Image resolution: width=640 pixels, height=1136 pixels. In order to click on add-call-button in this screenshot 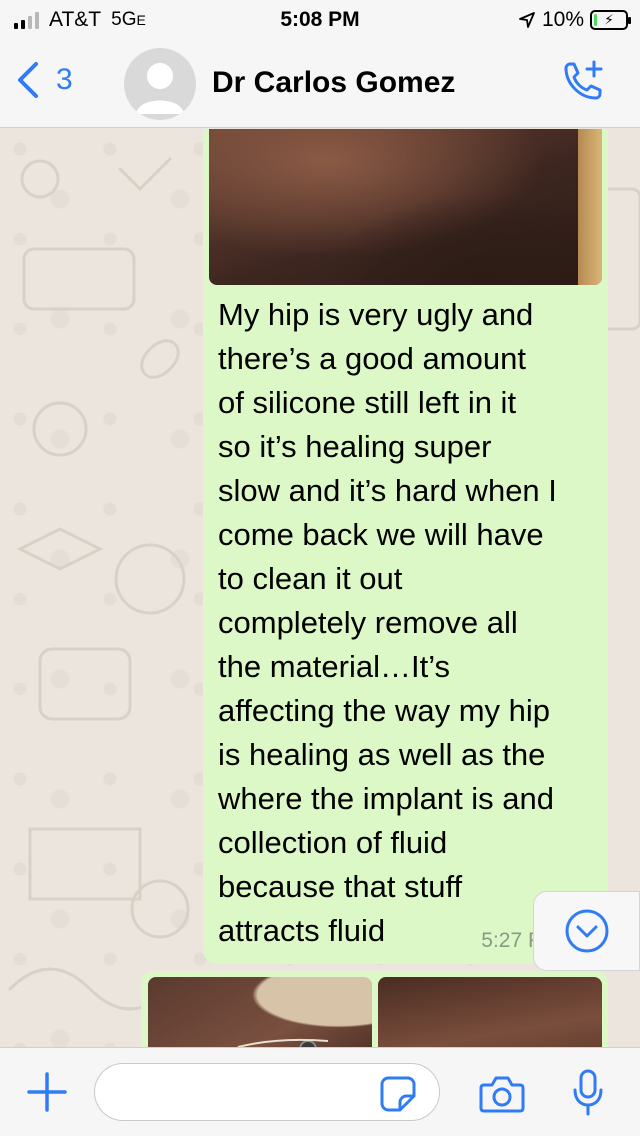, I will do `click(582, 84)`.